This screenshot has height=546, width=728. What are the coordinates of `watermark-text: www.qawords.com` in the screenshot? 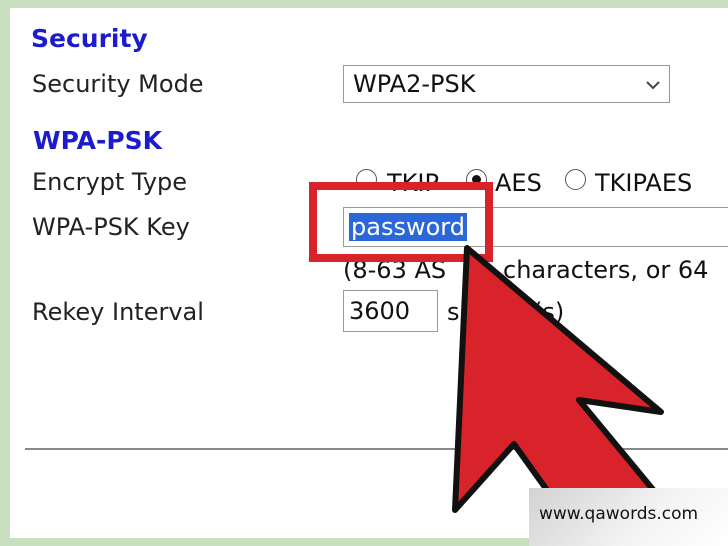 It's located at (619, 514).